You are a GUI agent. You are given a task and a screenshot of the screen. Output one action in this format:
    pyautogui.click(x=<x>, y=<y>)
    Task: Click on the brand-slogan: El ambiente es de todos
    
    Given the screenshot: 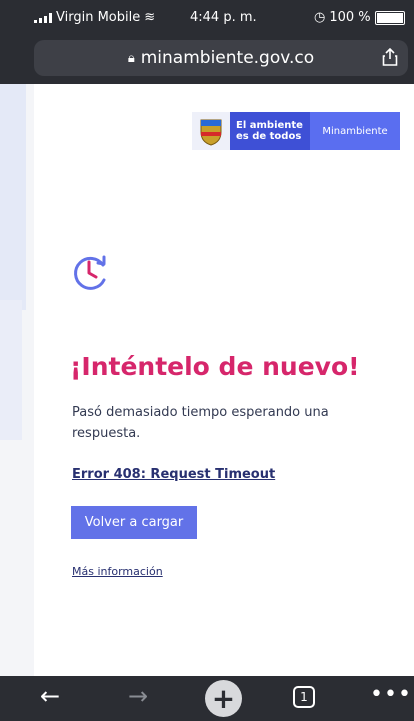 What is the action you would take?
    pyautogui.click(x=270, y=131)
    